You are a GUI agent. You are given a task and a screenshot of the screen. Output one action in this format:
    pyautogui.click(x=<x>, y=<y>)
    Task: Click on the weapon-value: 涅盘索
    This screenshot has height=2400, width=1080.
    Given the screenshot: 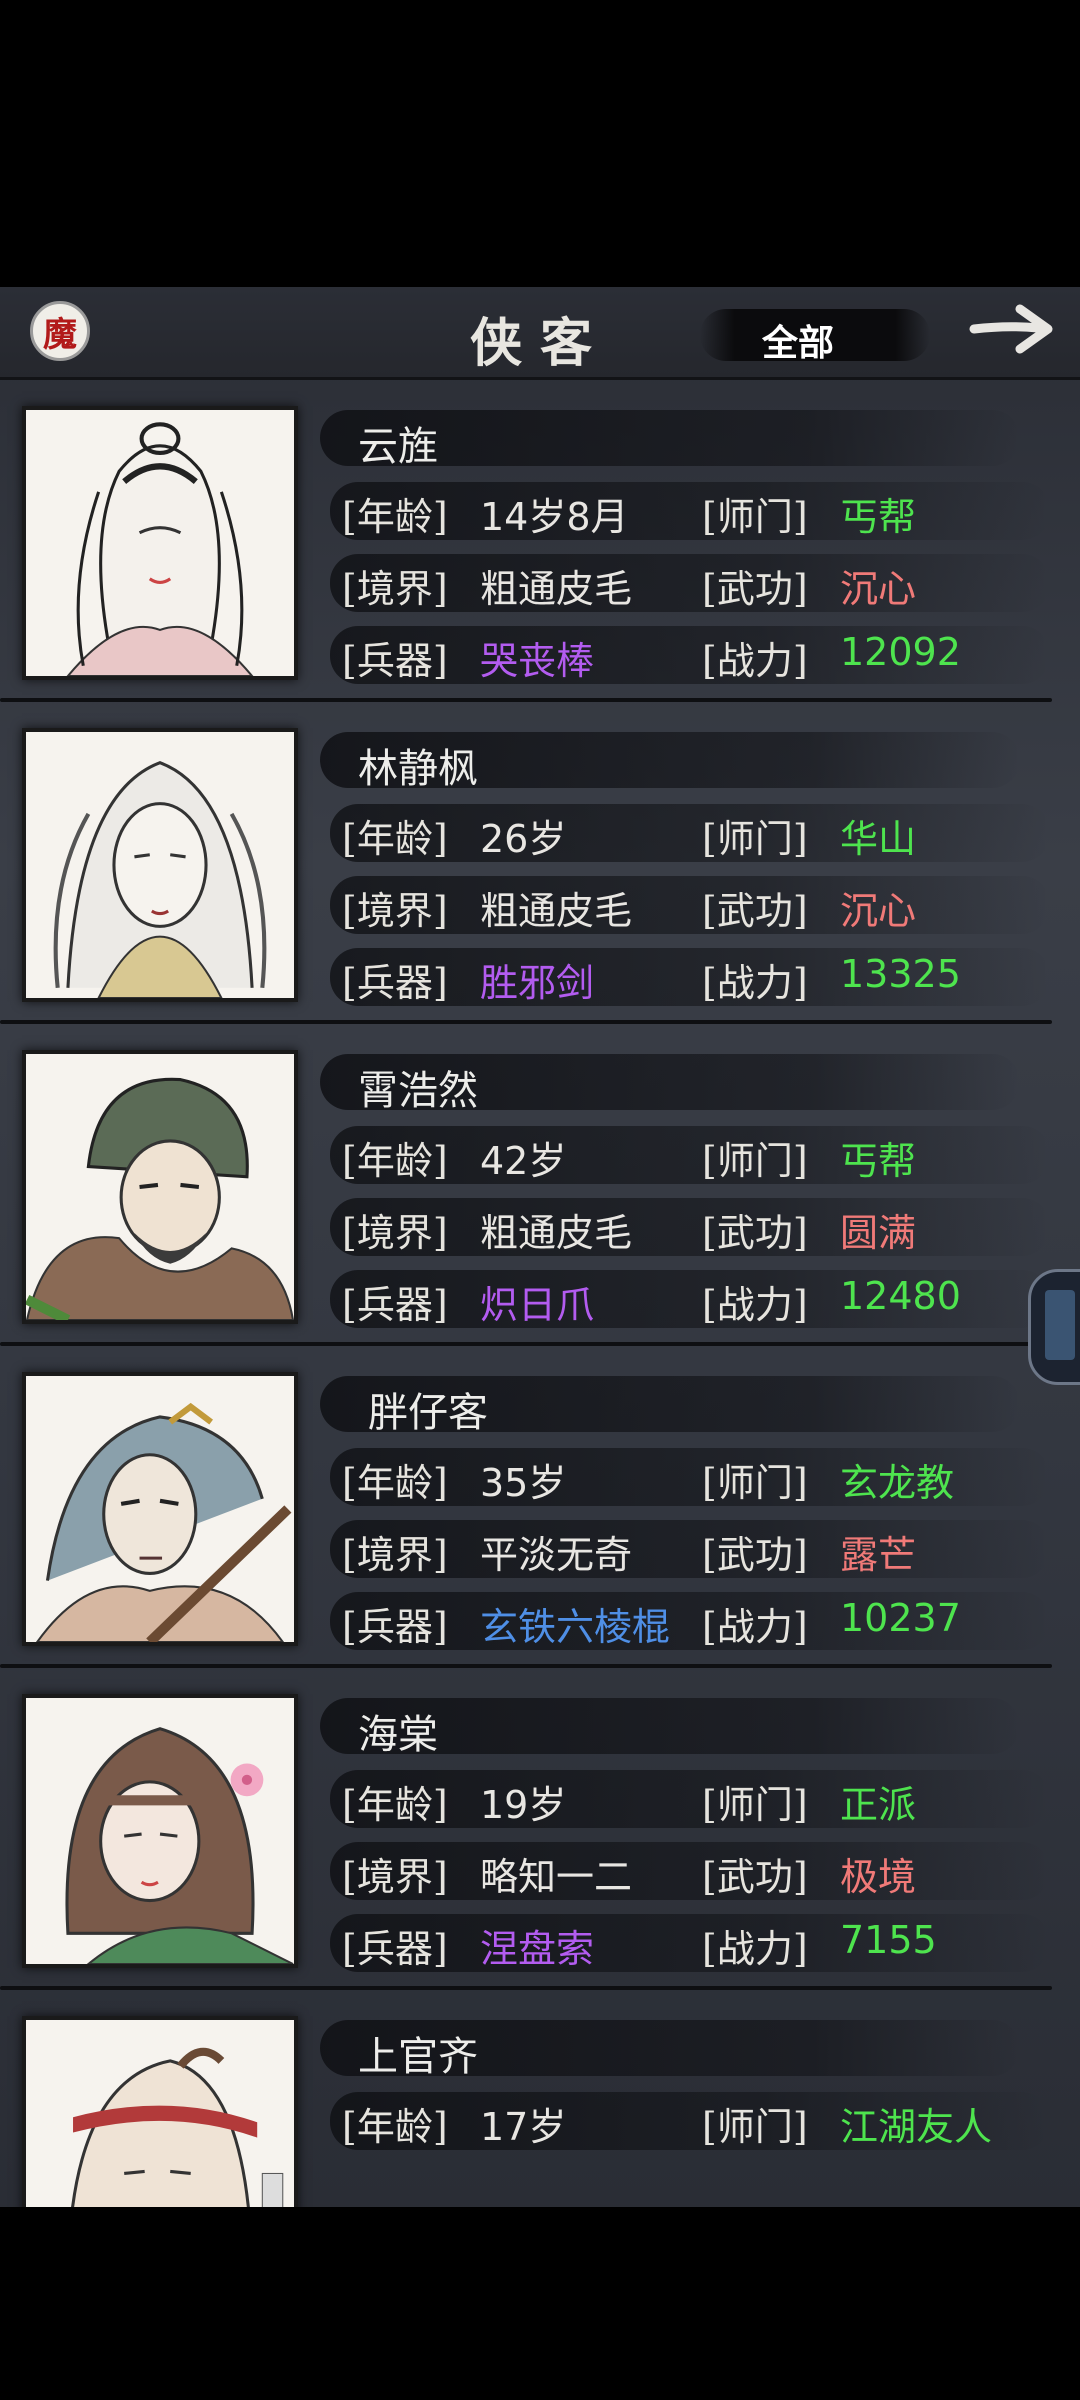 What is the action you would take?
    pyautogui.click(x=537, y=1949)
    